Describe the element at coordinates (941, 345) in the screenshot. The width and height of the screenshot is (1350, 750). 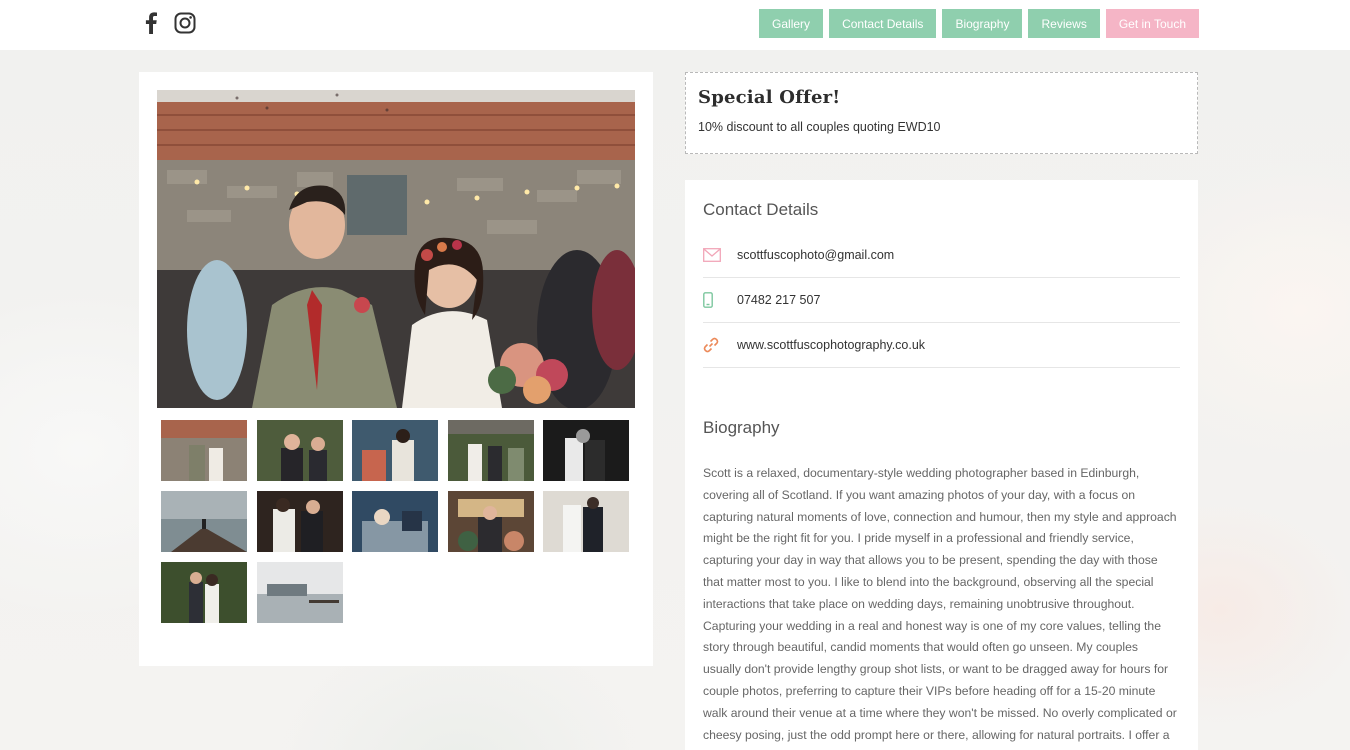
I see `website-row: www.scottfuscophotography.co.uk` at that location.